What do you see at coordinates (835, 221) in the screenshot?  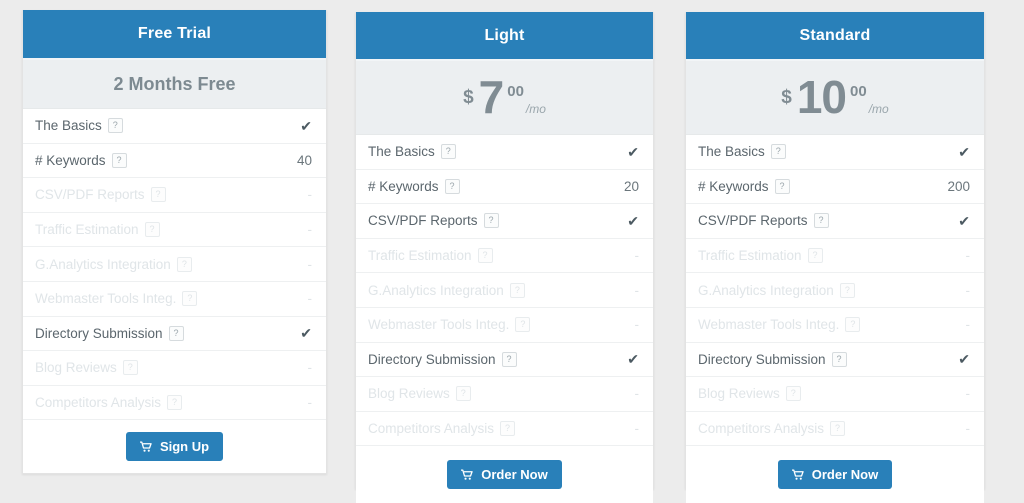 I see `feature-row: CSV/PDF Reports? ✔` at bounding box center [835, 221].